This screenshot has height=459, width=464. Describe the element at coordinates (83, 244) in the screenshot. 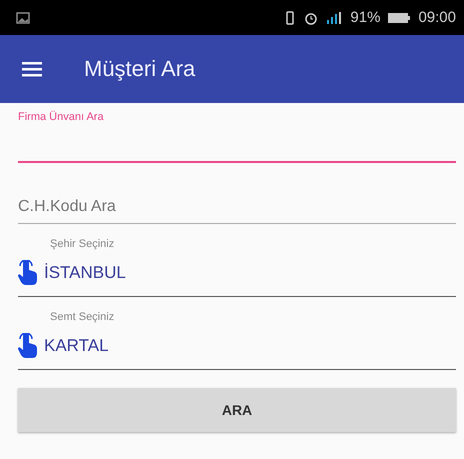

I see `picker-label: Şehir Seçiniz` at that location.